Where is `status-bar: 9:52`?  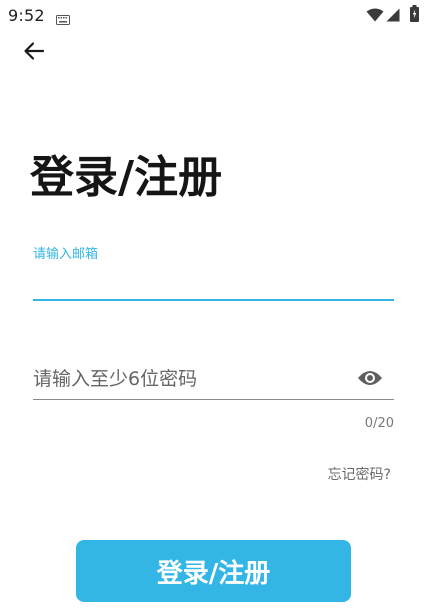 status-bar: 9:52 is located at coordinates (213, 14).